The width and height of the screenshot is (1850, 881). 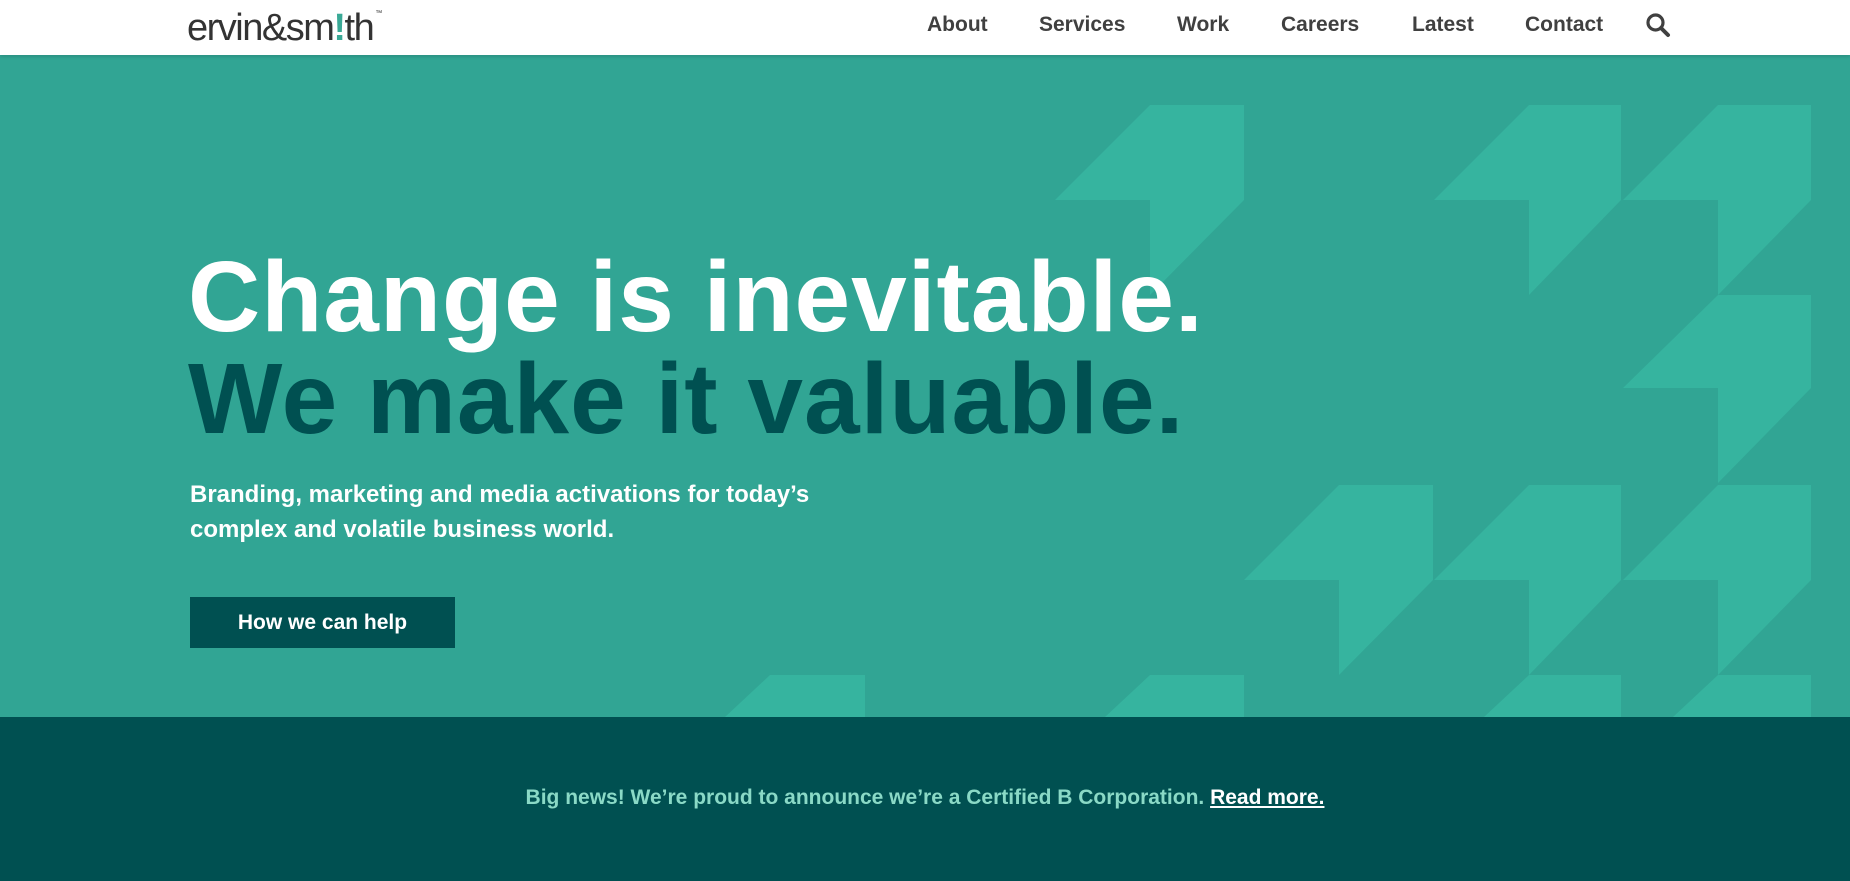 I want to click on read-more-link: Read more., so click(x=1267, y=797).